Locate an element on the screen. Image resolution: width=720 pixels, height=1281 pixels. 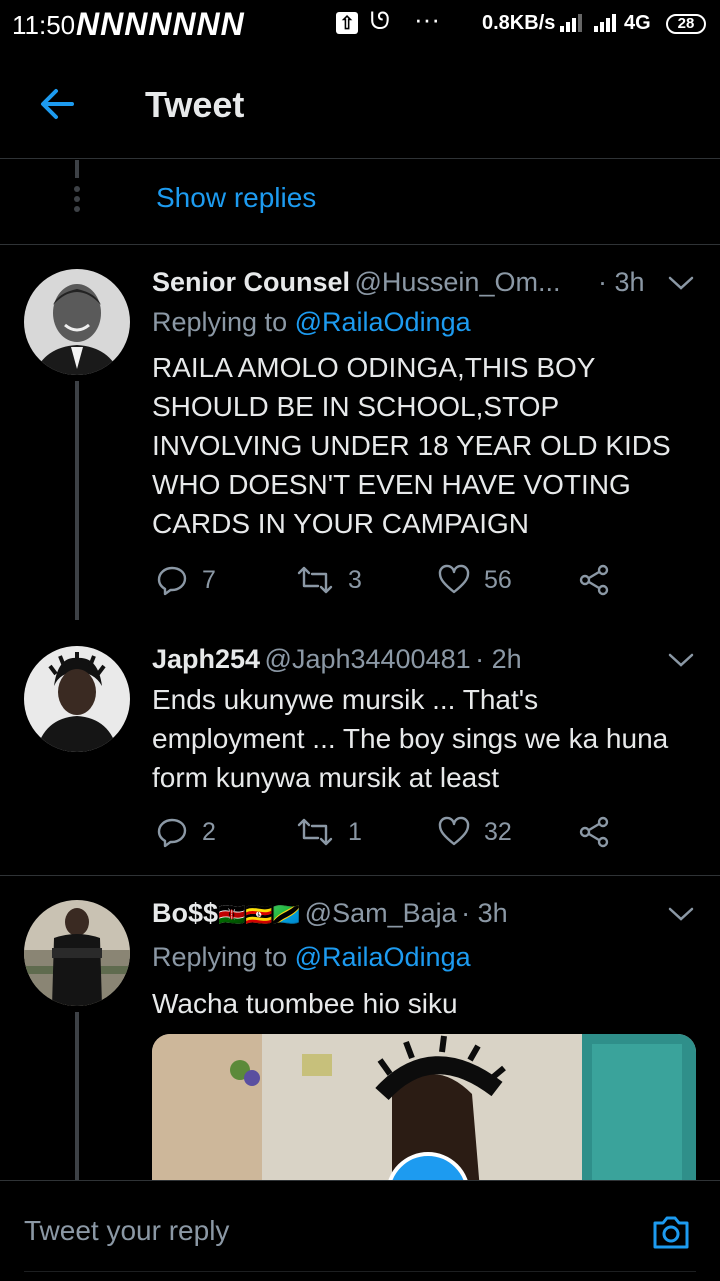
retweet-count: 3 is located at coordinates (355, 579).